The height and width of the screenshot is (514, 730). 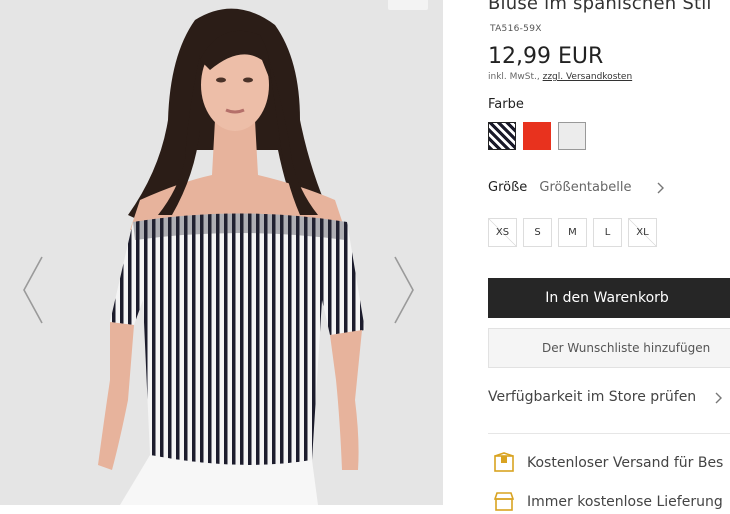 What do you see at coordinates (607, 232) in the screenshot?
I see `size-option-l: L` at bounding box center [607, 232].